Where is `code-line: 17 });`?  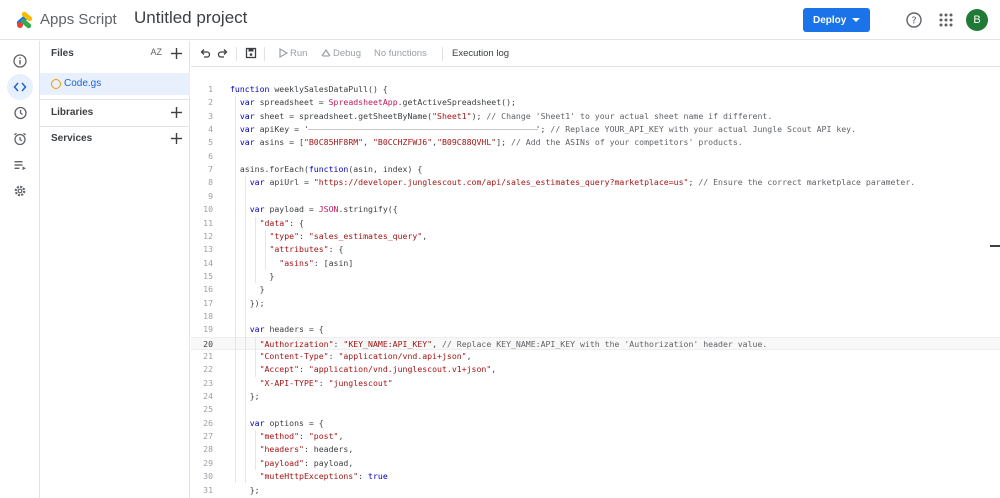 code-line: 17 }); is located at coordinates (595, 303).